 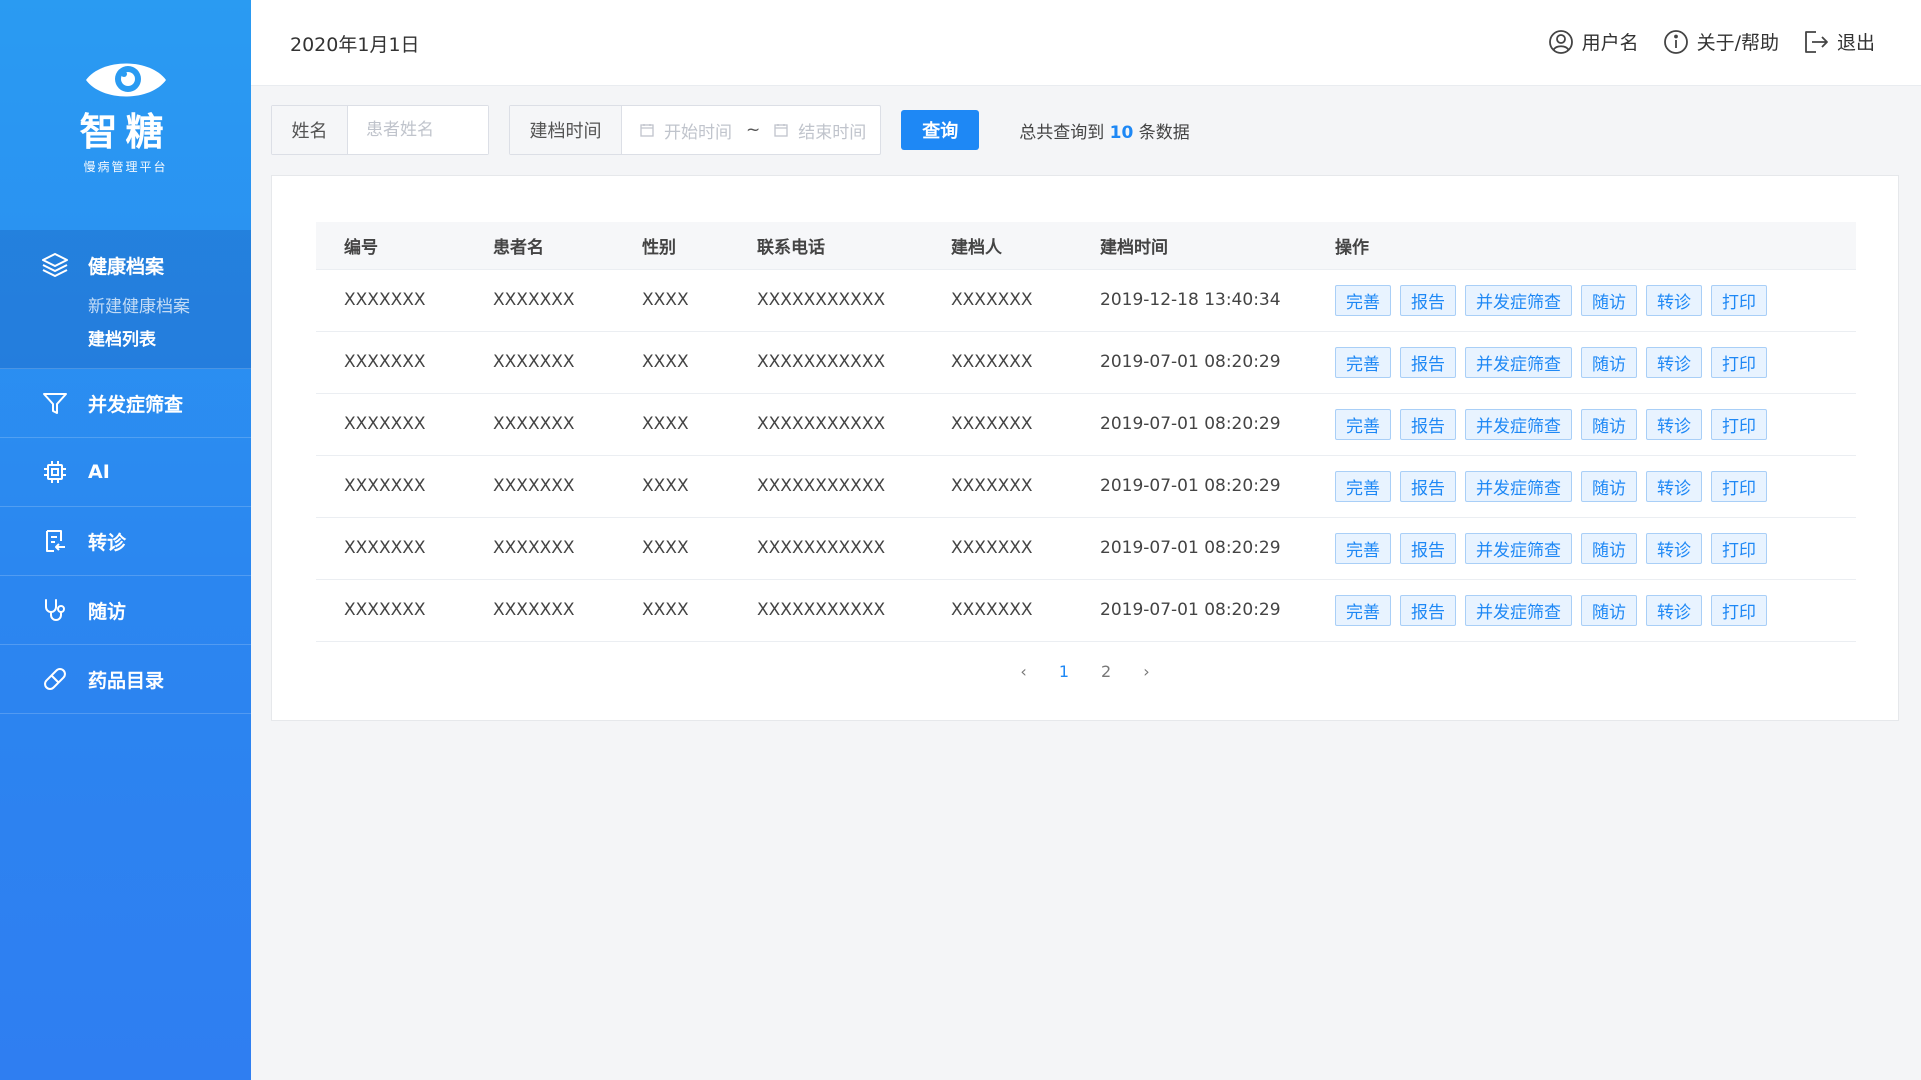 What do you see at coordinates (125, 541) in the screenshot?
I see `nav-item-referral: 转诊` at bounding box center [125, 541].